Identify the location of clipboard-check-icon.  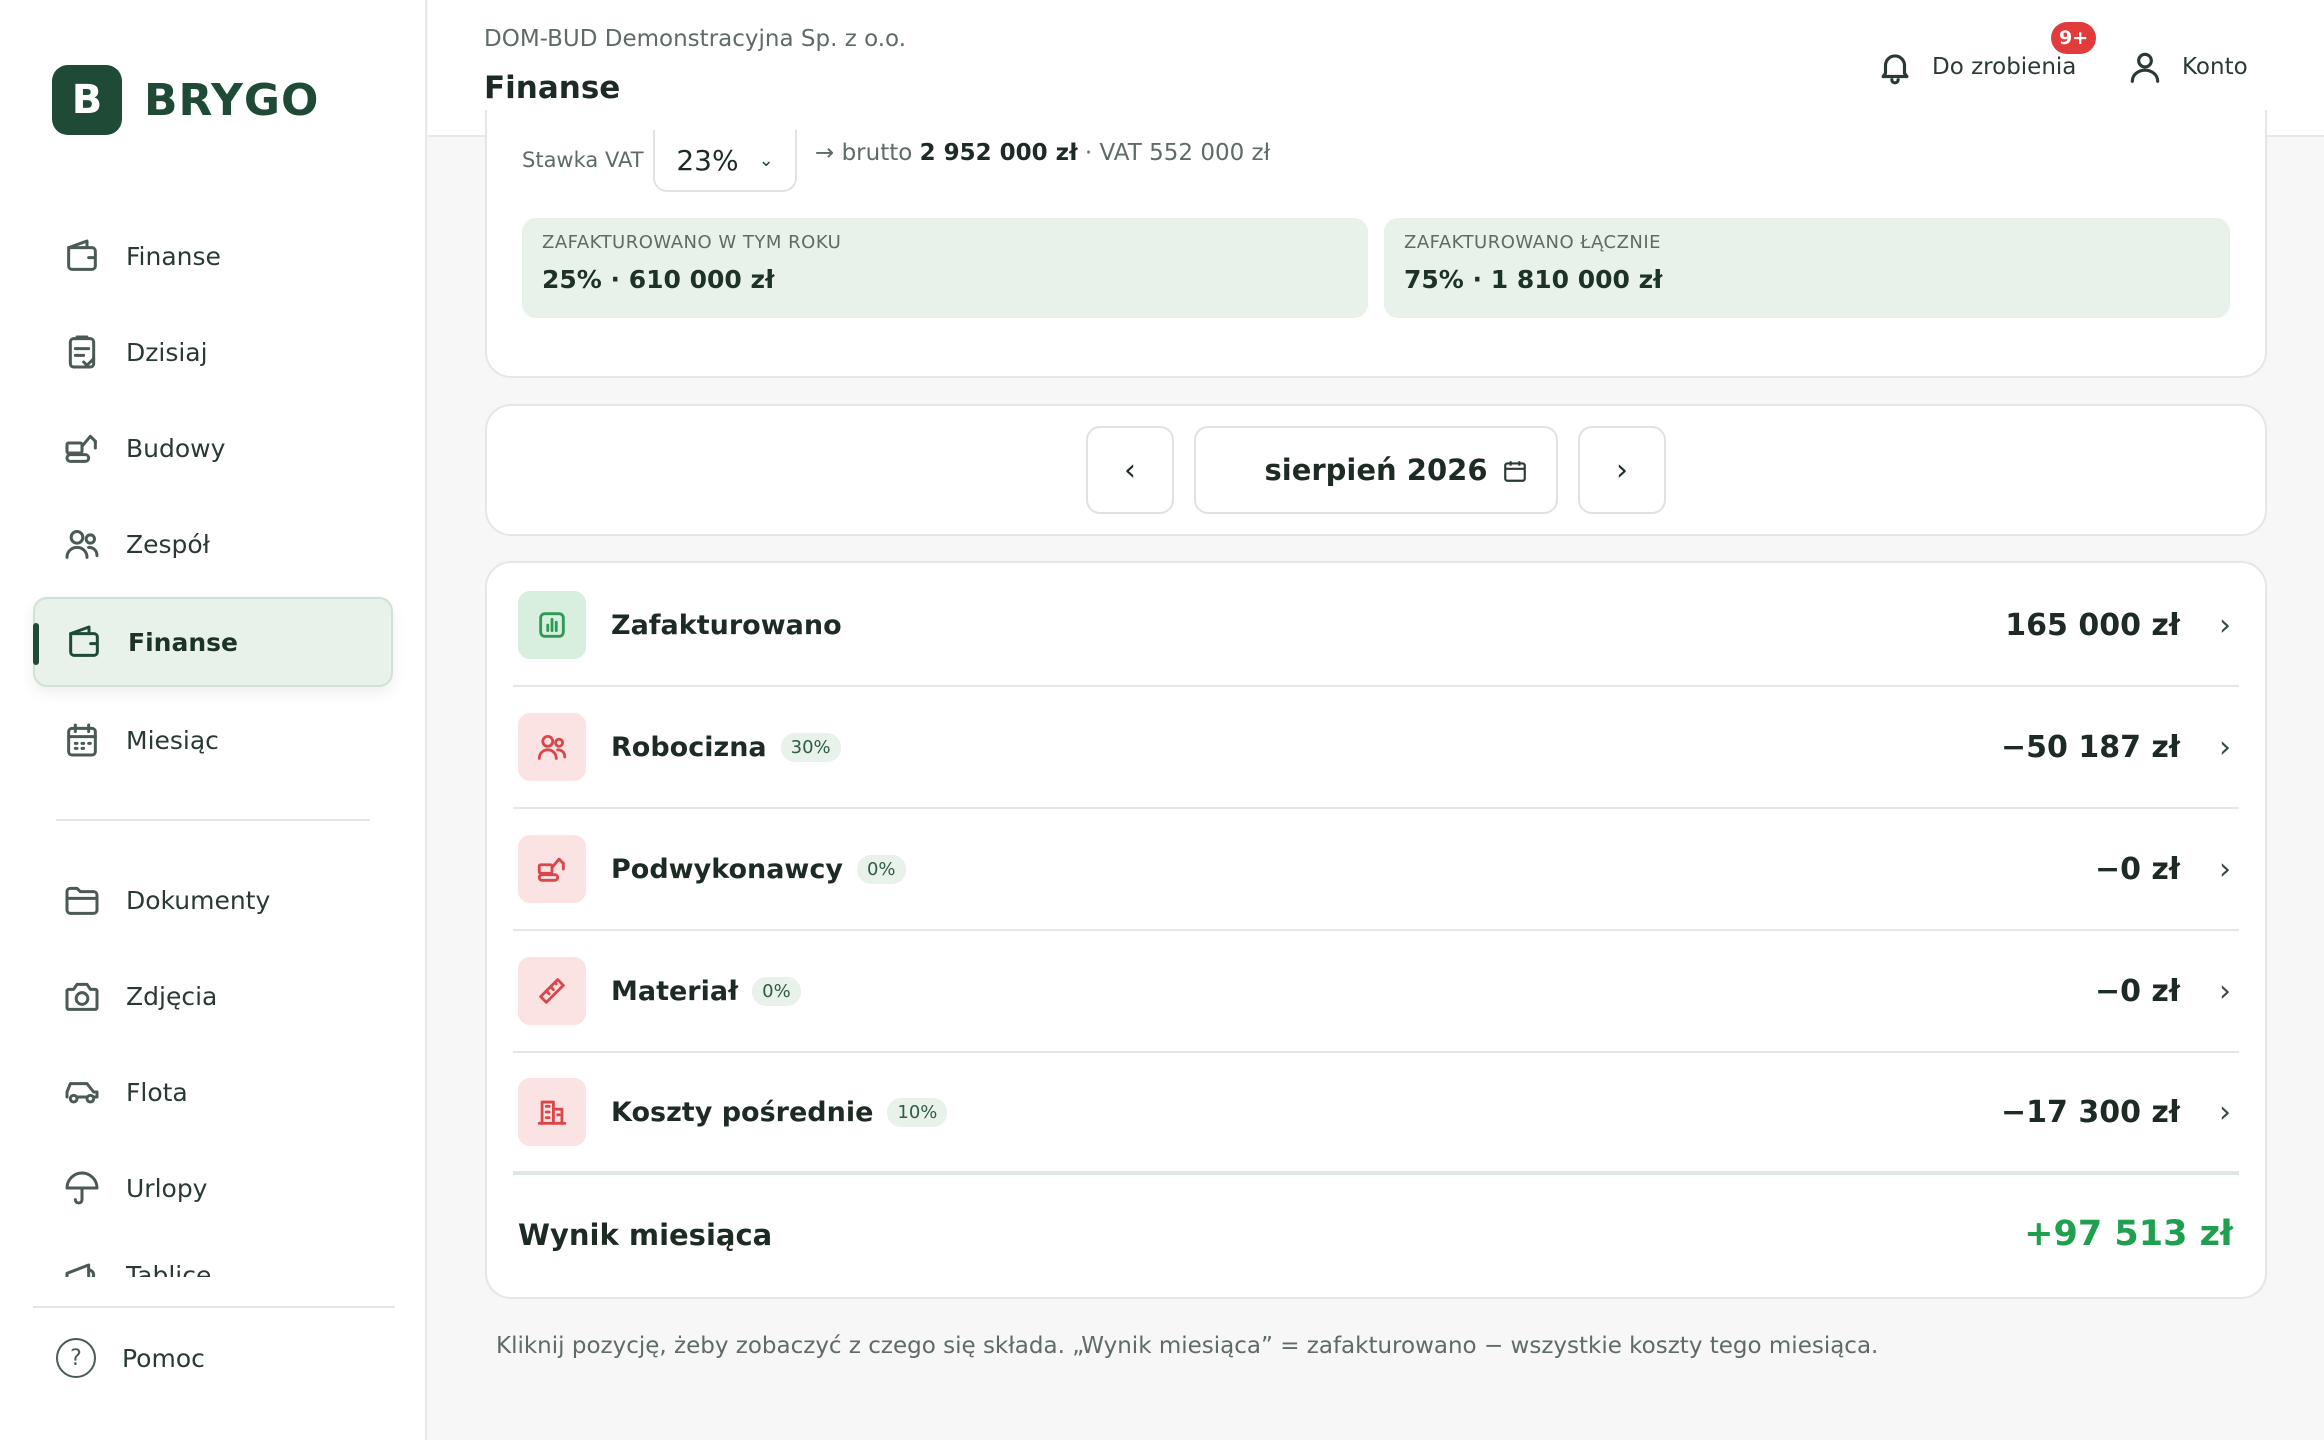
(82, 352).